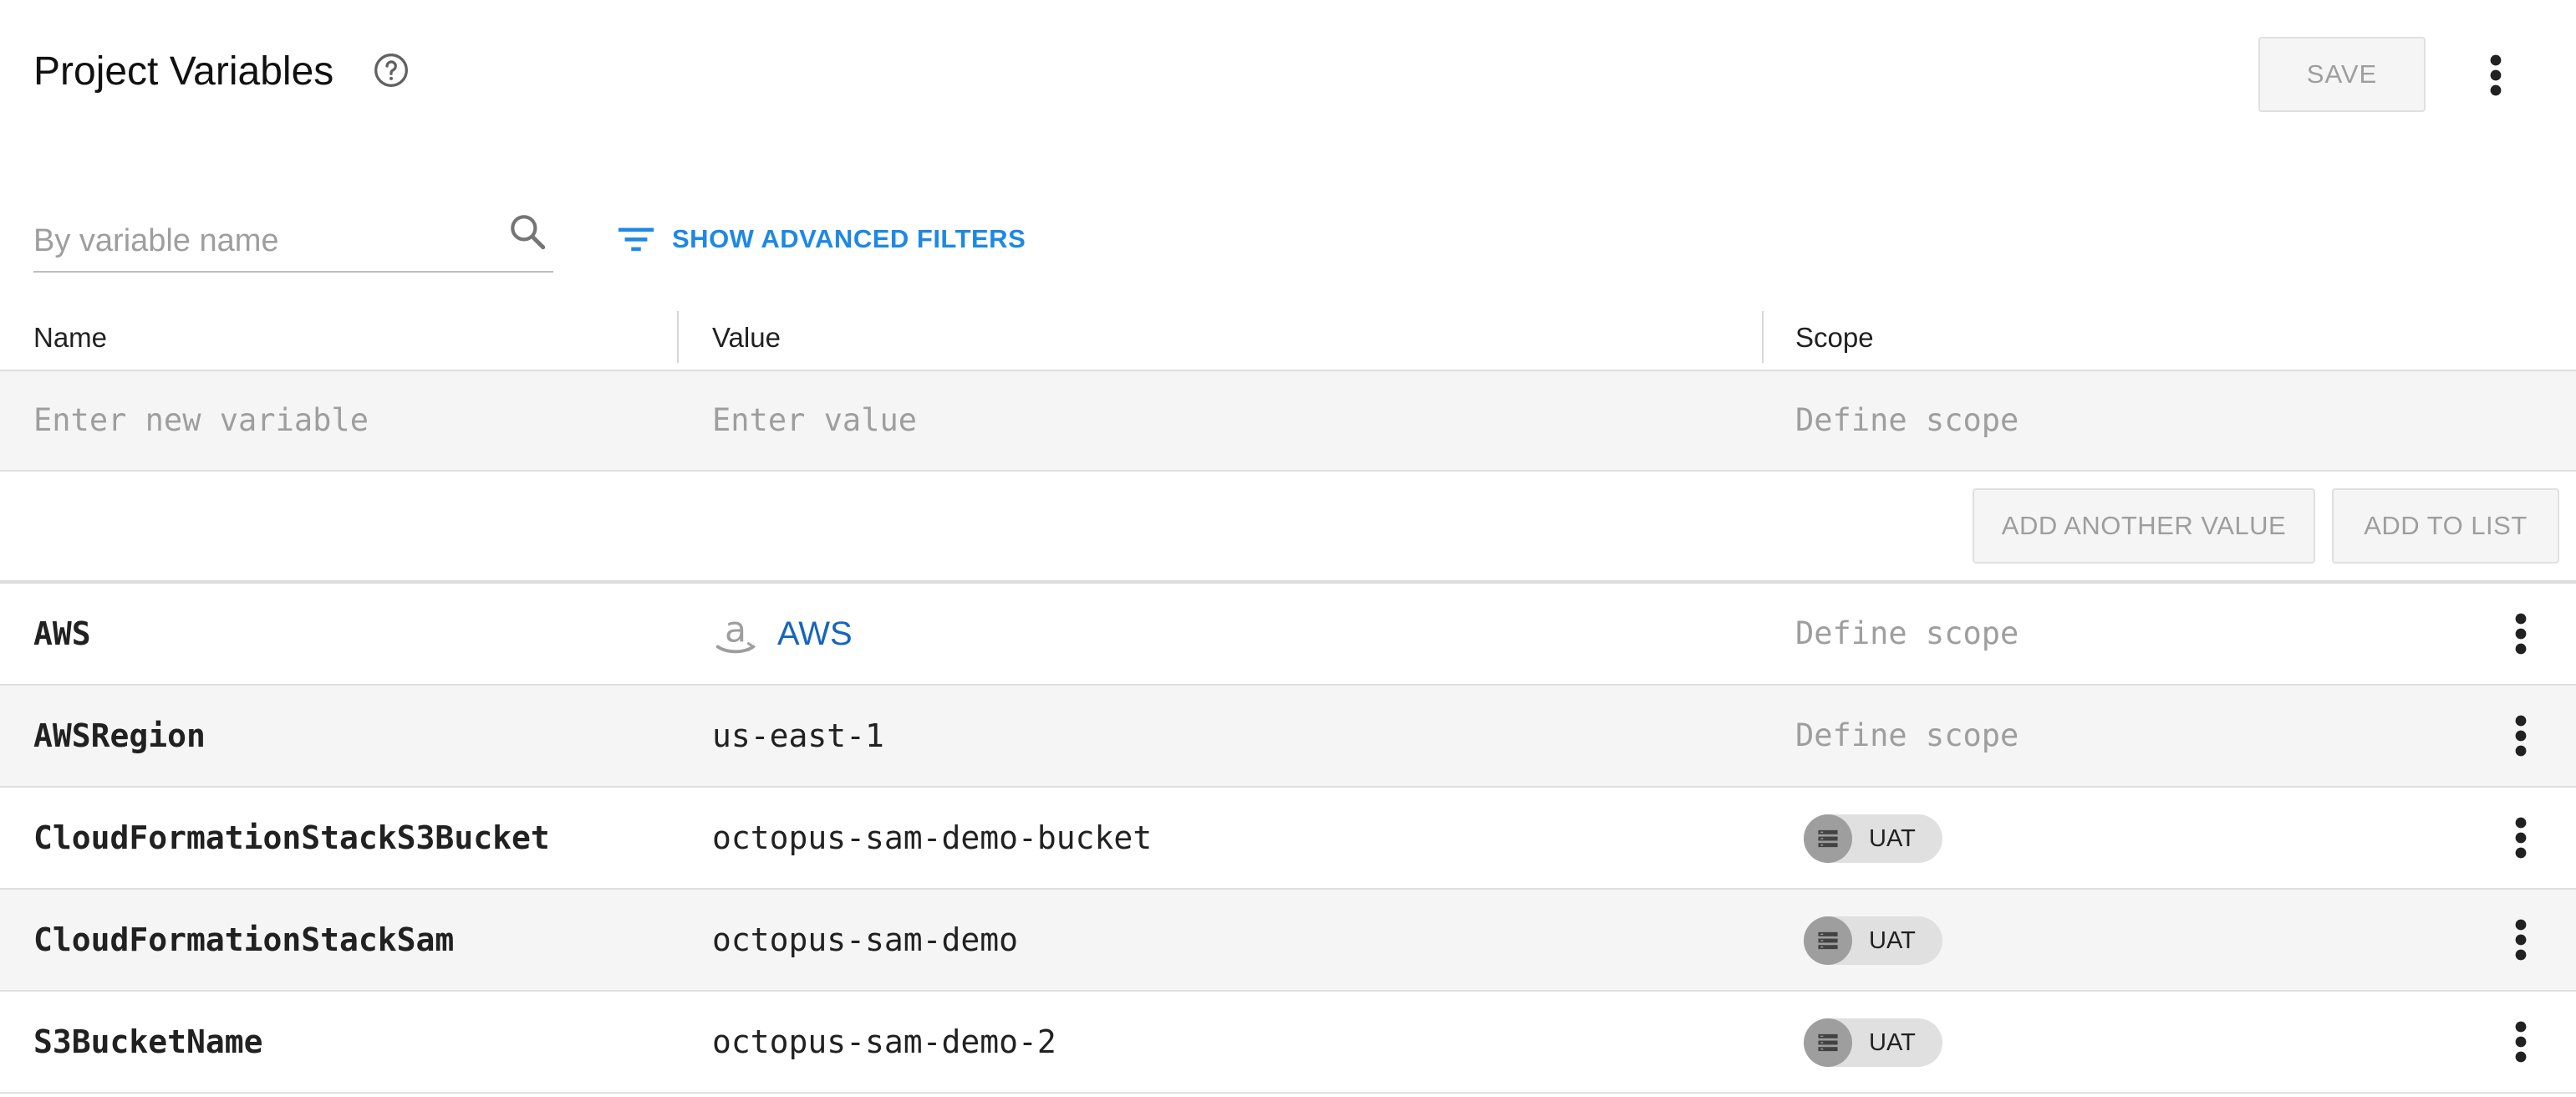  I want to click on amazon-icon: a, so click(735, 632).